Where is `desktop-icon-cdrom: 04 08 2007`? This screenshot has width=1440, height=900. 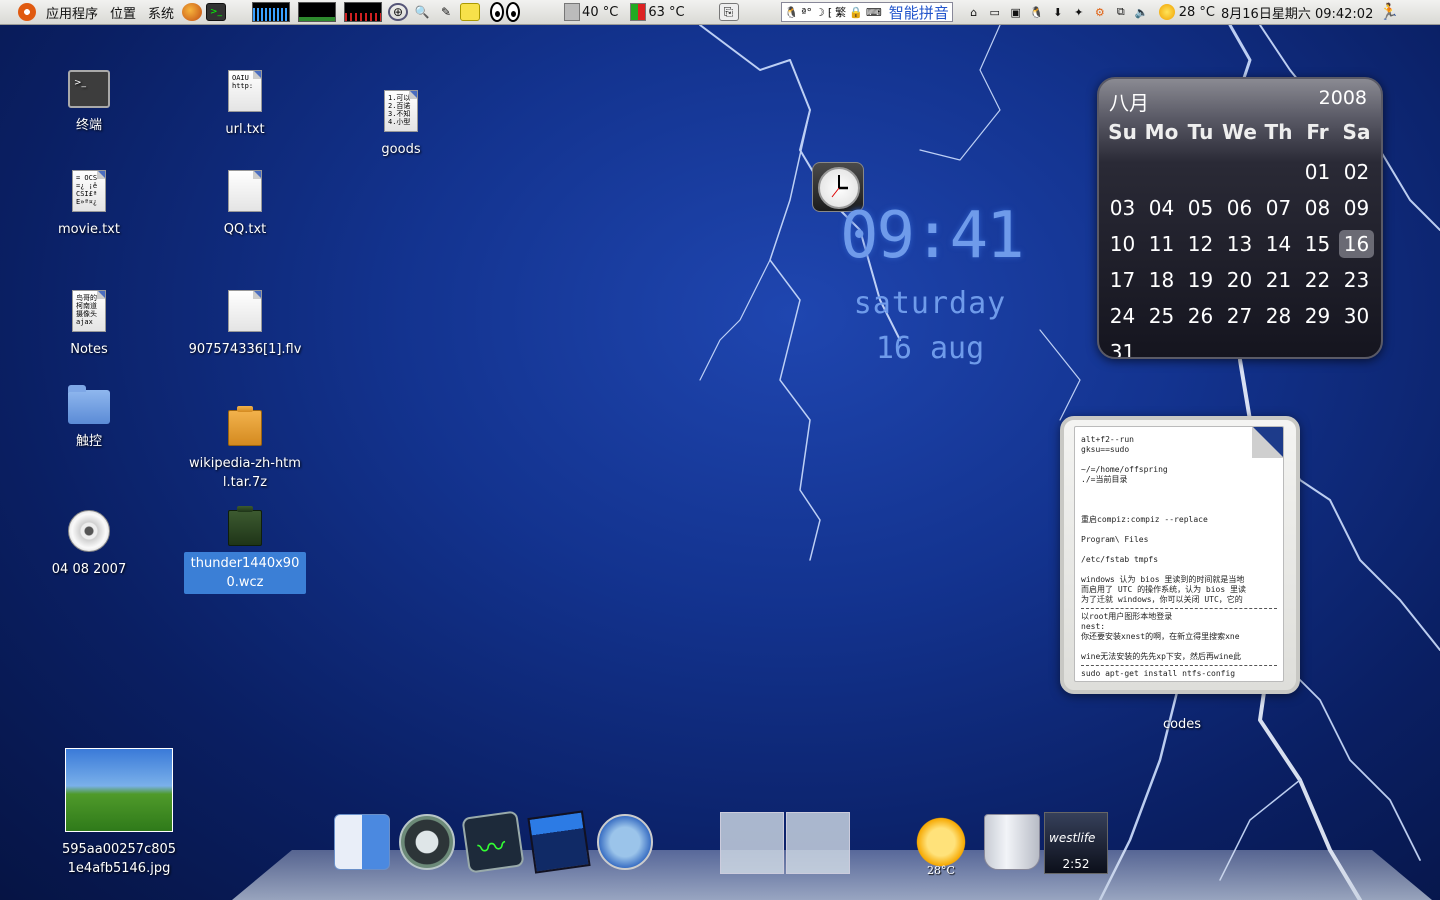 desktop-icon-cdrom: 04 08 2007 is located at coordinates (89, 545).